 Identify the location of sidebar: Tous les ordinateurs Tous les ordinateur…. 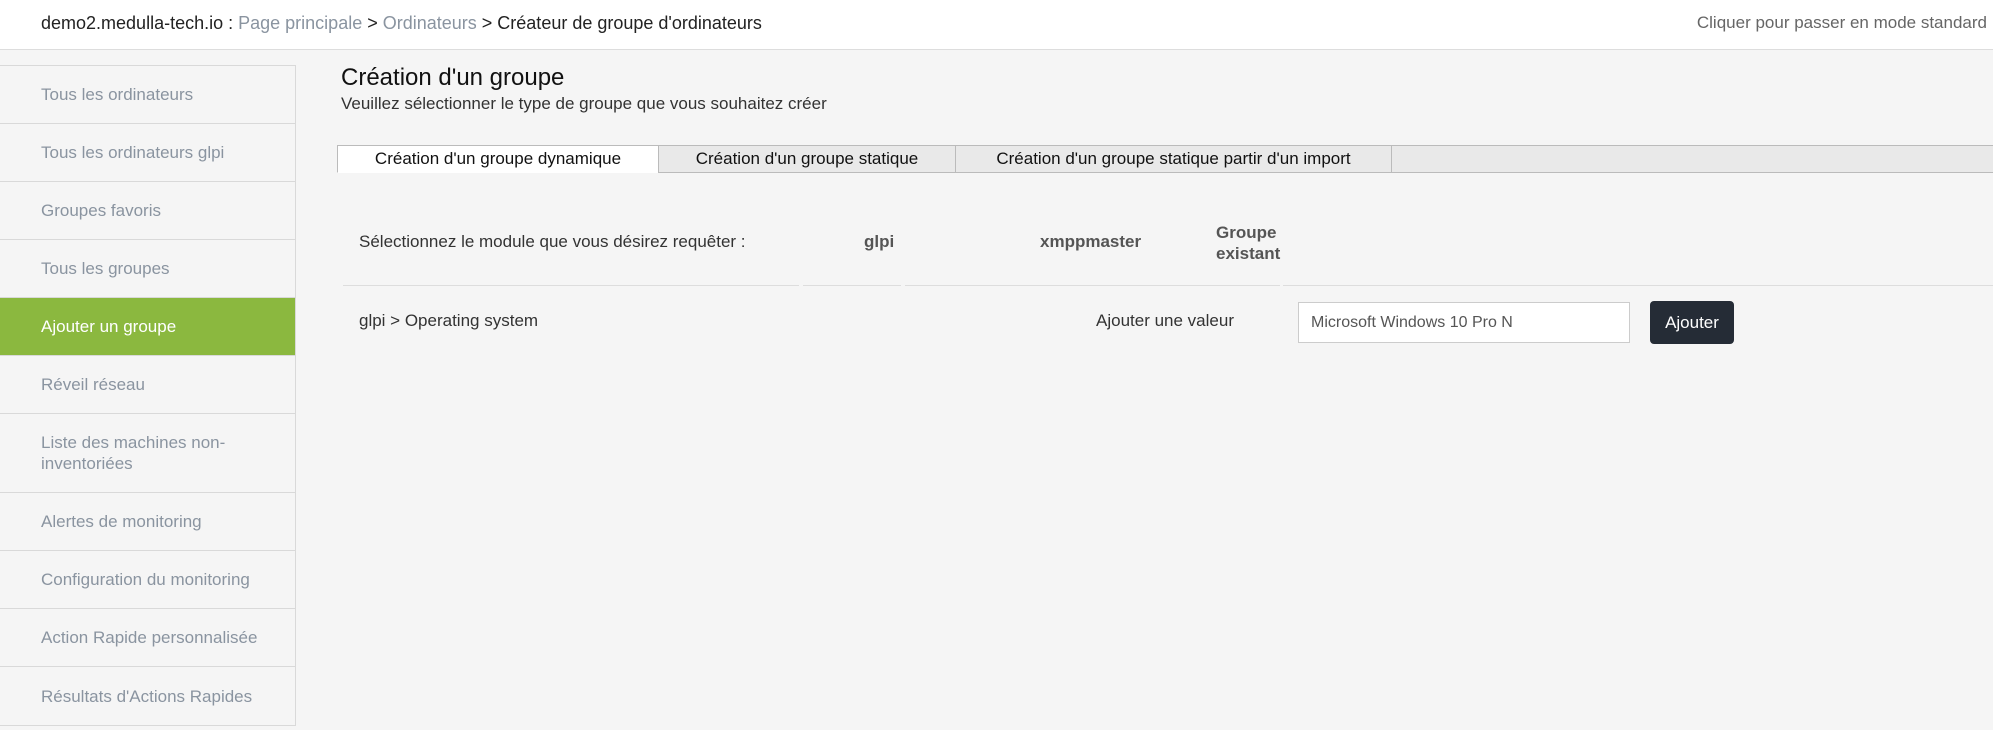
(148, 395).